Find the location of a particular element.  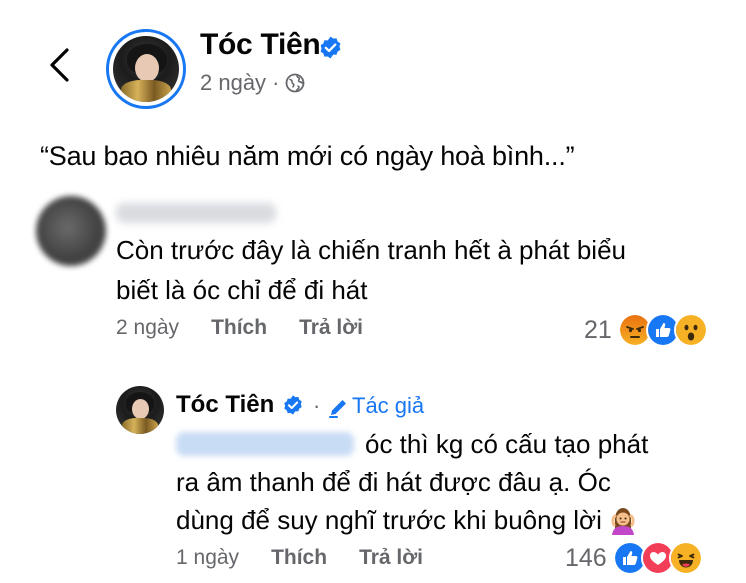

reply-actions: 1 ngày Thích Trả lời is located at coordinates (315, 558).